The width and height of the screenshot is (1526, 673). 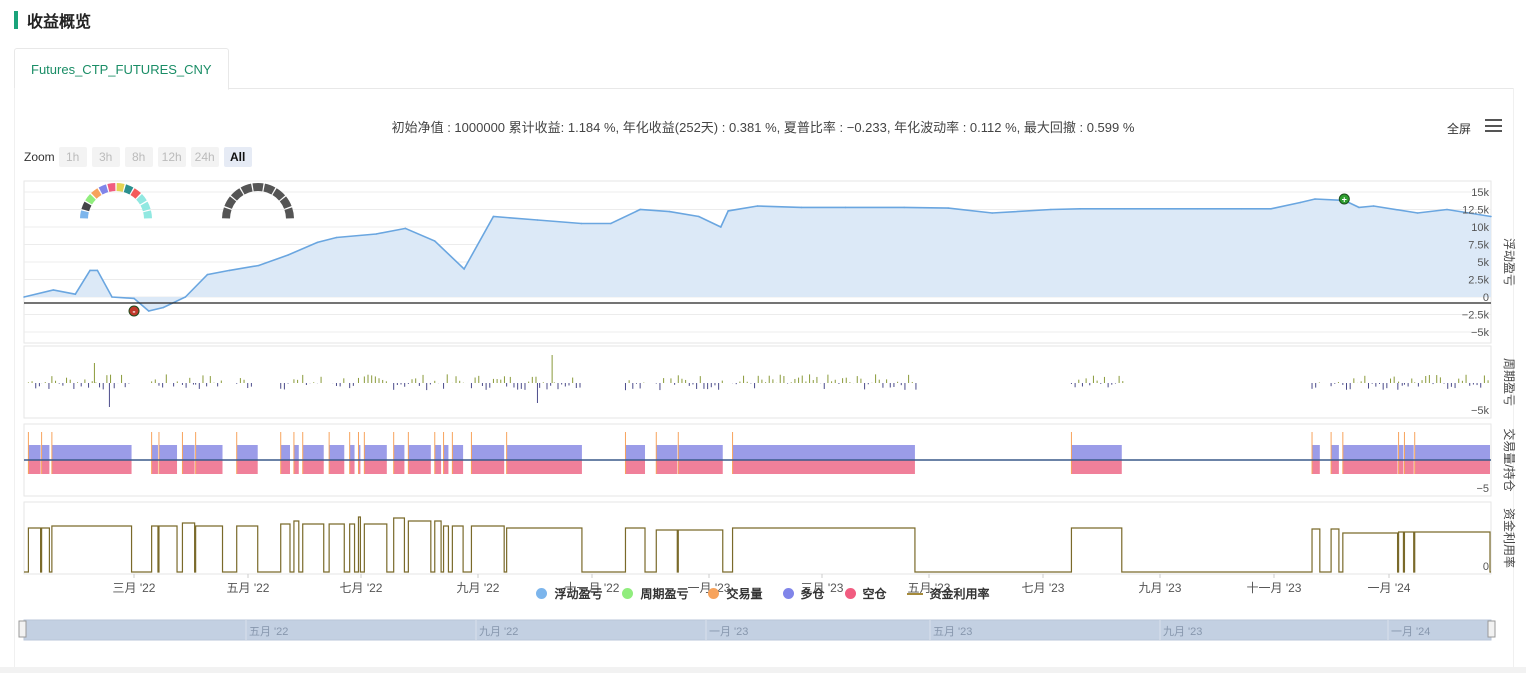 I want to click on pnl-marker-label: +, so click(x=1344, y=200).